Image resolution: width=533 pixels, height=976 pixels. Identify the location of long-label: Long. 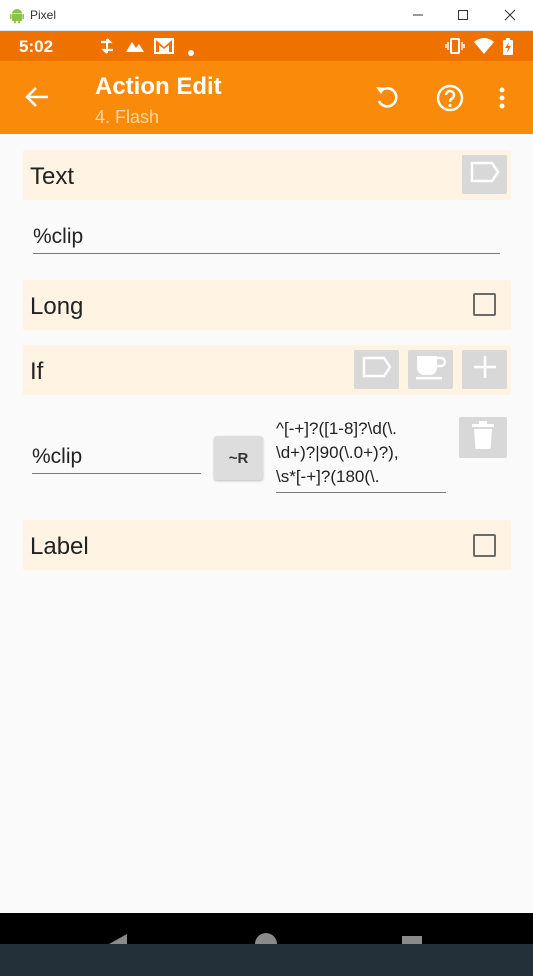
(57, 306).